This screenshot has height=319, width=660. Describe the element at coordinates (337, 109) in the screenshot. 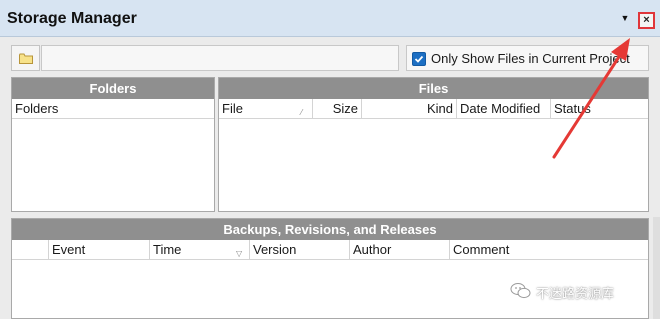

I see `column-size: Size` at that location.